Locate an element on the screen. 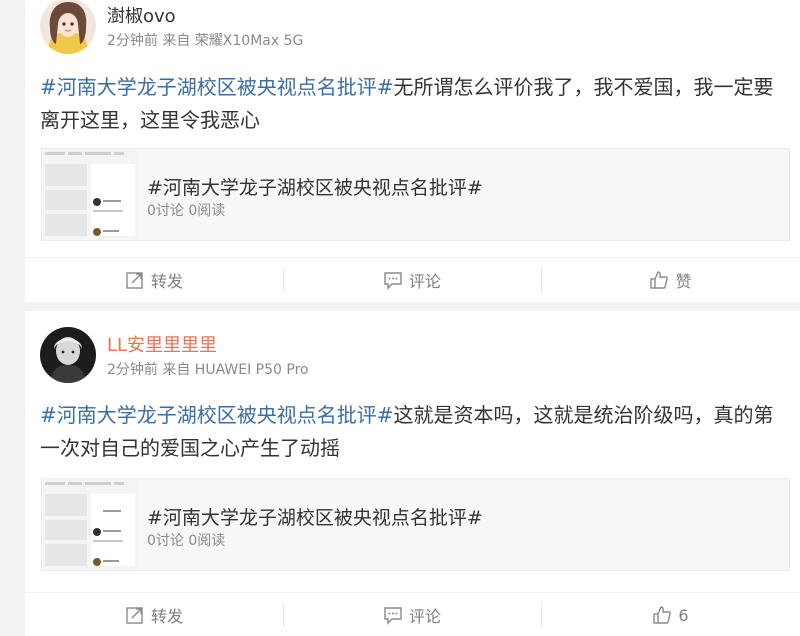 The width and height of the screenshot is (800, 636). action-bar: 转发 评论 赞 is located at coordinates (412, 279).